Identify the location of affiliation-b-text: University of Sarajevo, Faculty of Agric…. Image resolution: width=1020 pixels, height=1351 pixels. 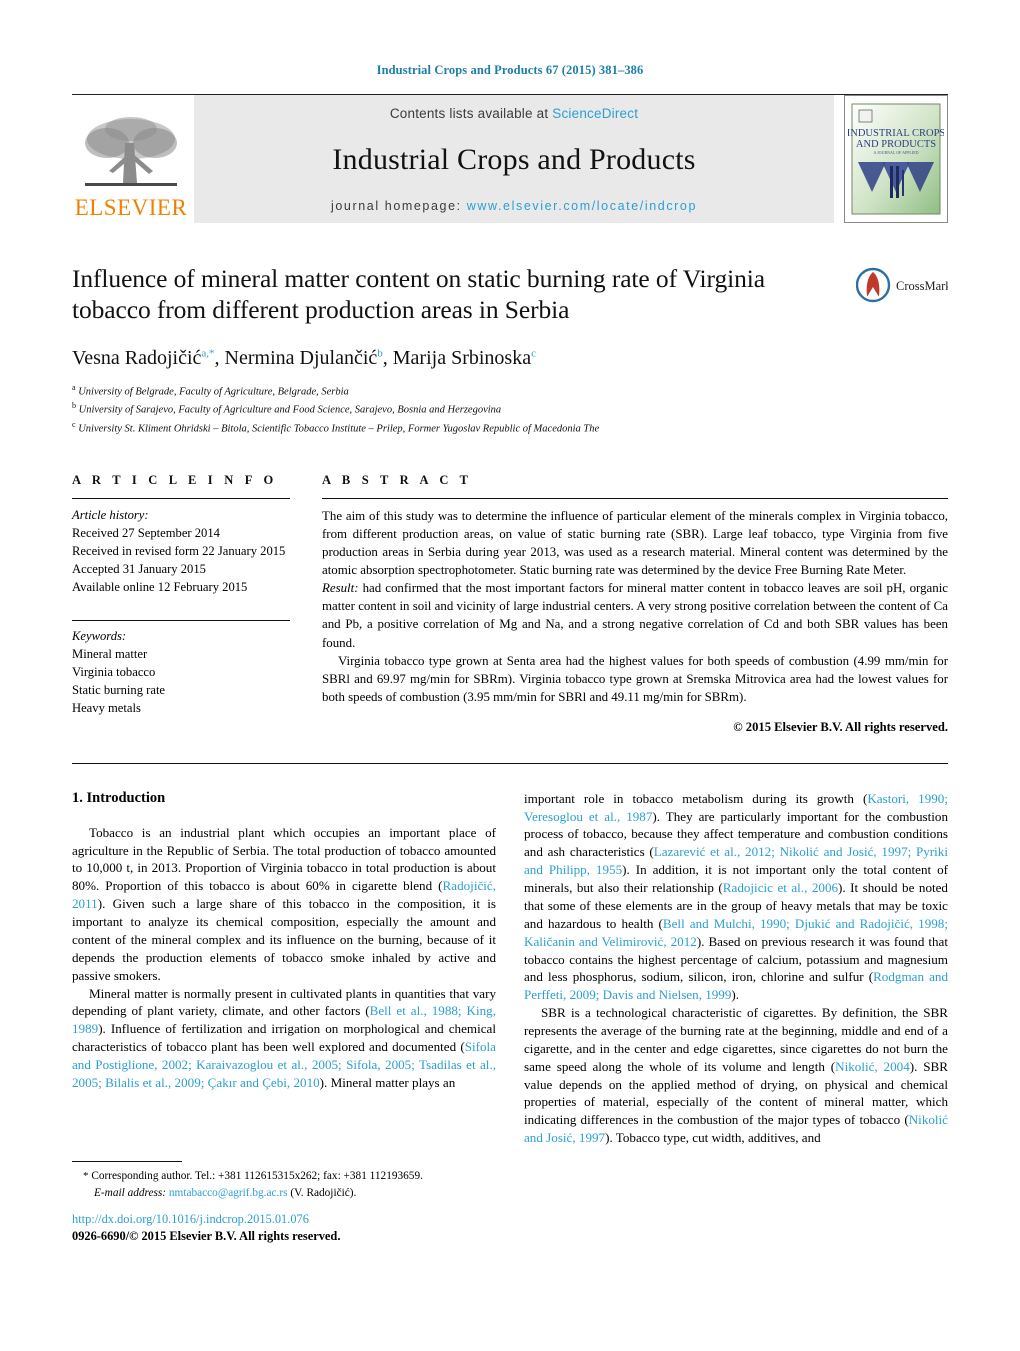
(290, 410).